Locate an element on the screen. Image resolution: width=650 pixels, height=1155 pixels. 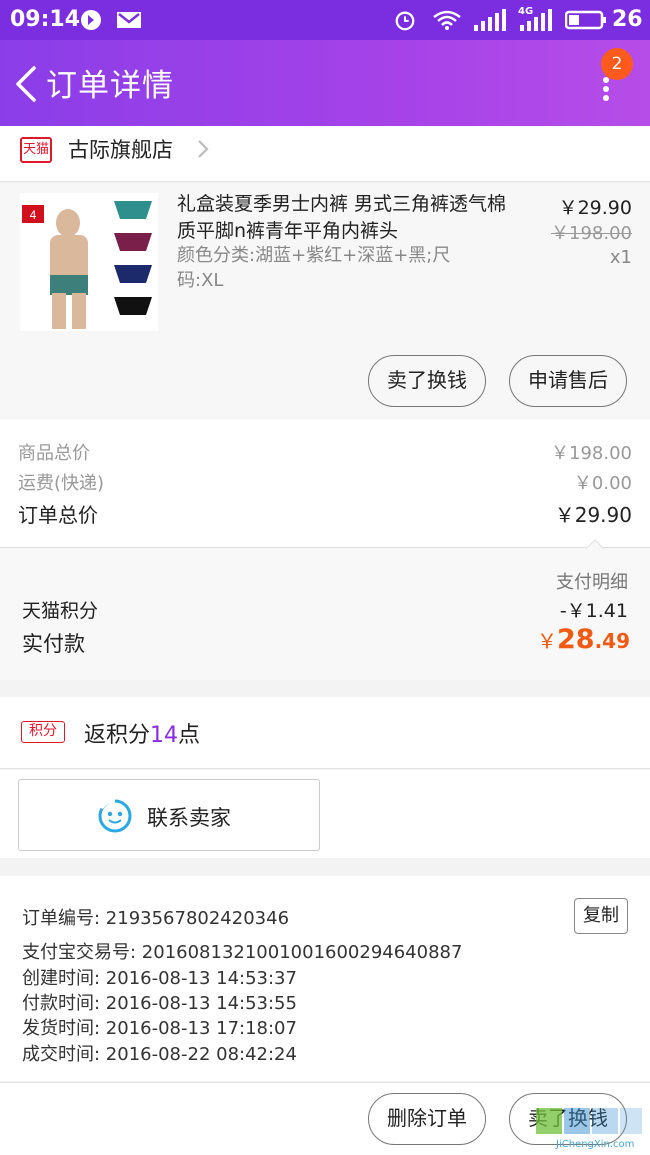
actual-paid-value: ￥28.49 is located at coordinates (565, 639).